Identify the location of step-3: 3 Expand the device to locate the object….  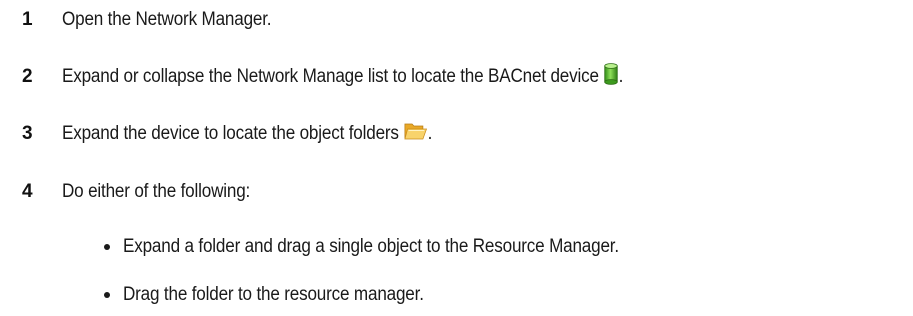
(247, 134).